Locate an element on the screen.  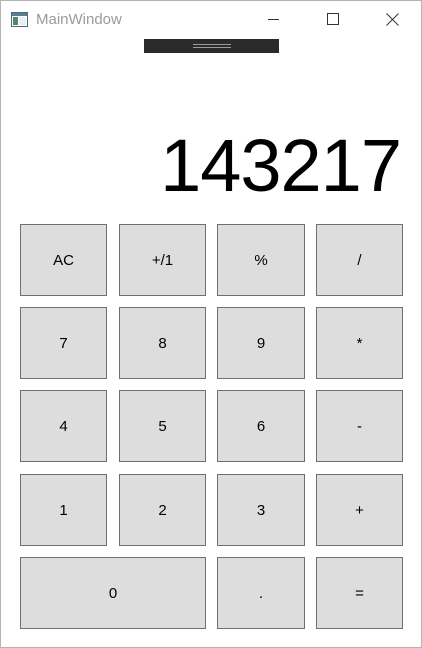
digit-9-button: 9 is located at coordinates (261, 343).